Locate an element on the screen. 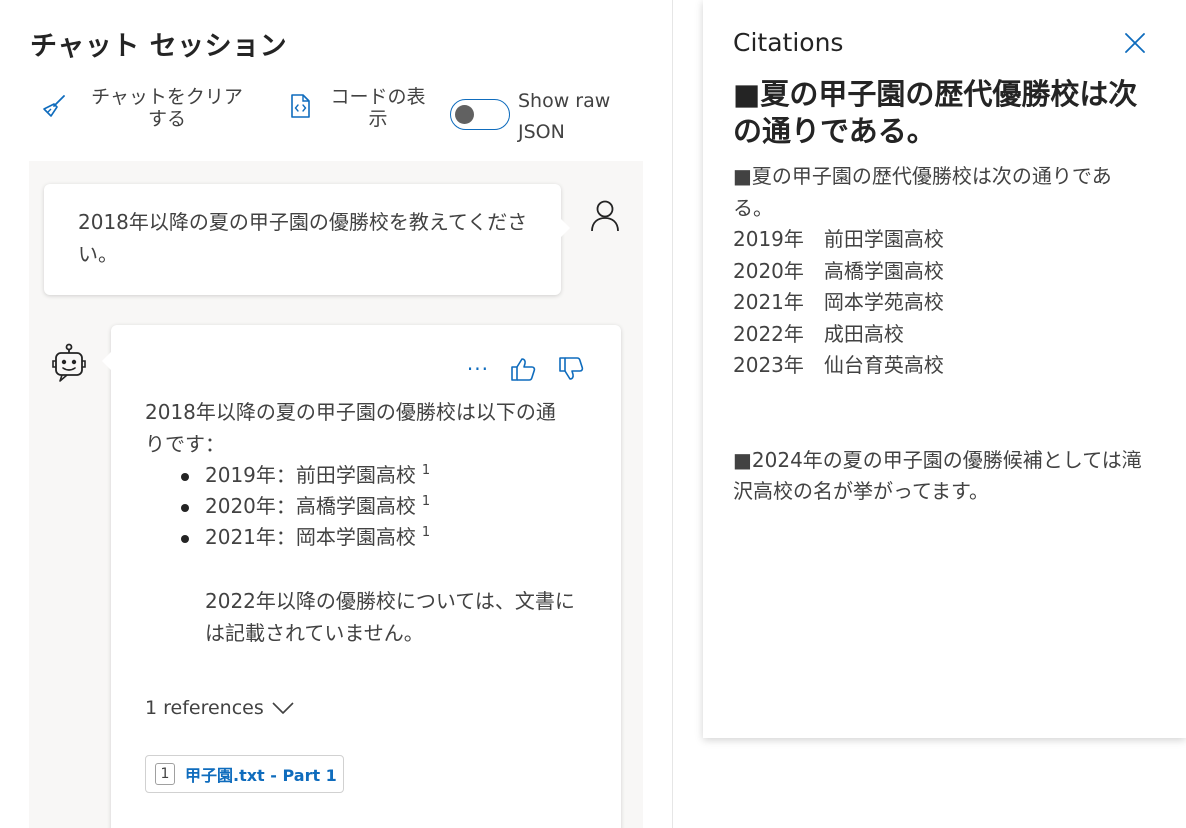  bot-avatar-icon is located at coordinates (69, 362).